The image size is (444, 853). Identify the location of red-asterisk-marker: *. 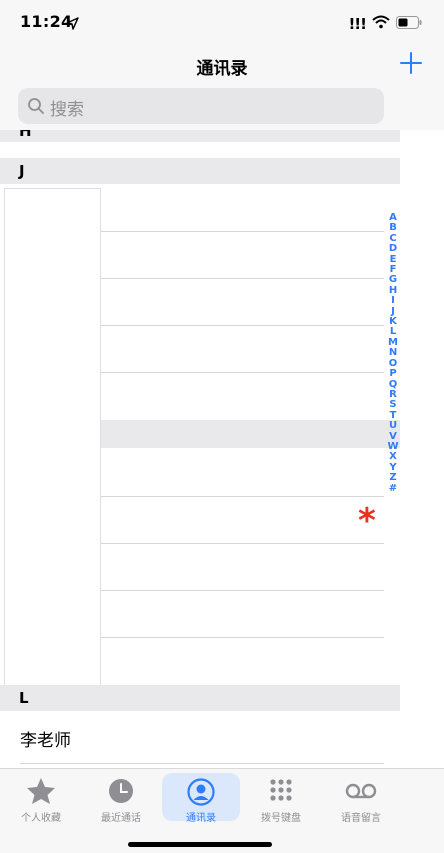
(367, 521).